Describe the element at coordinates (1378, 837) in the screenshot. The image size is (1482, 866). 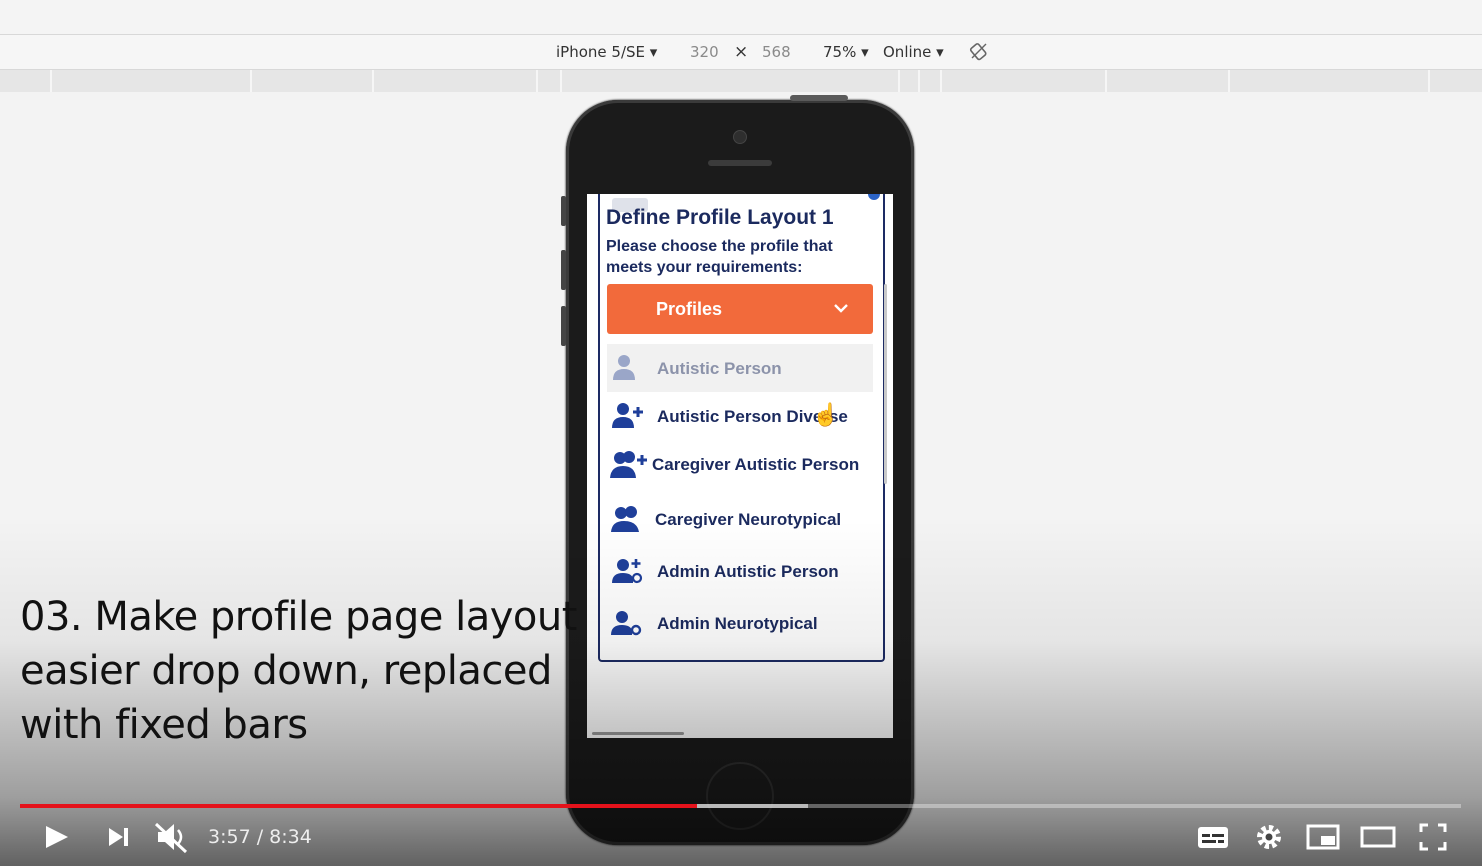
I see `theater-mode-icon` at that location.